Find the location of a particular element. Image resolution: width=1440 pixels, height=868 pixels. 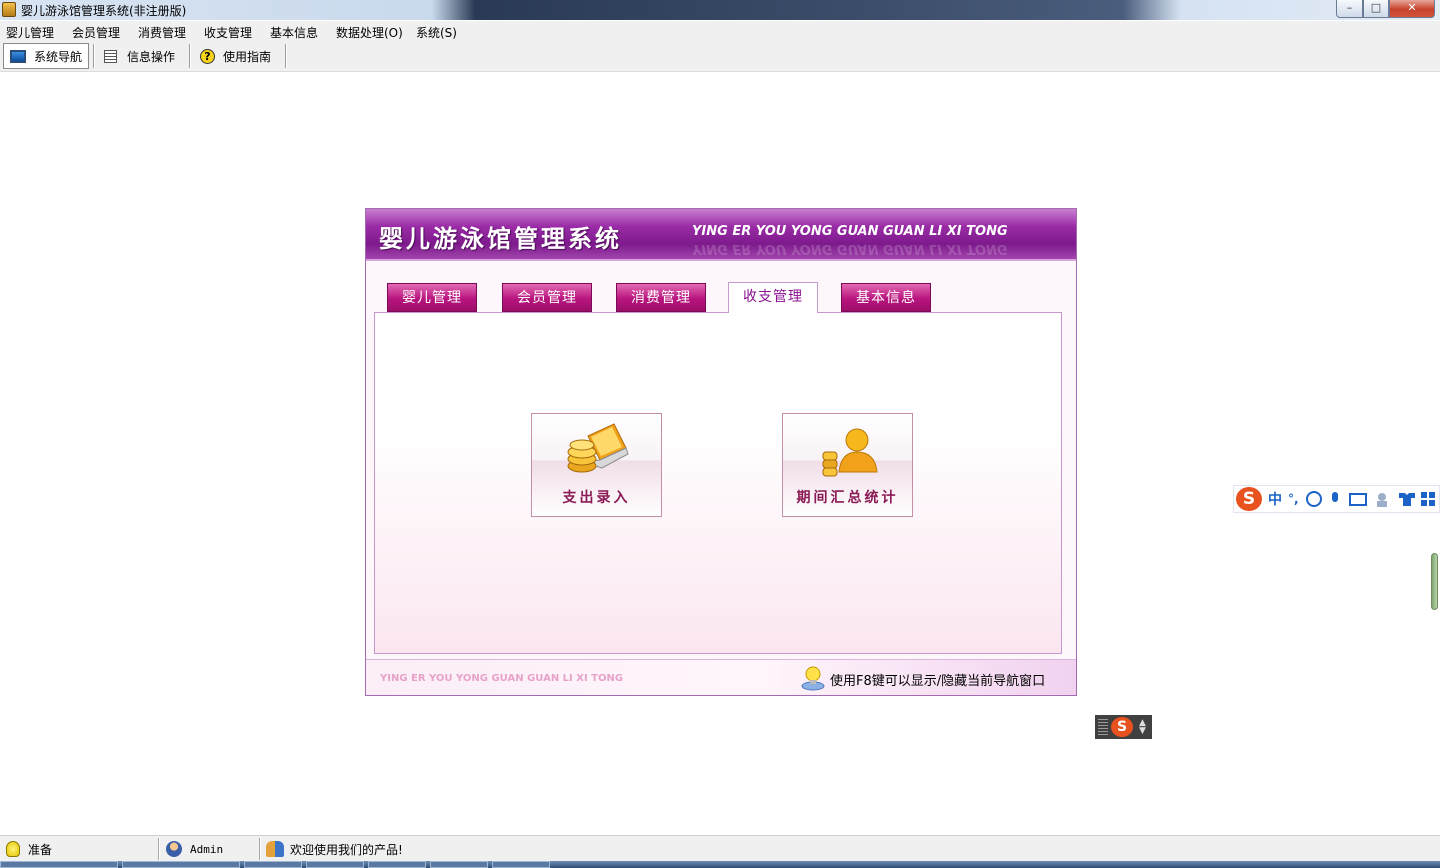

ime-tool-icons is located at coordinates (1370, 499).